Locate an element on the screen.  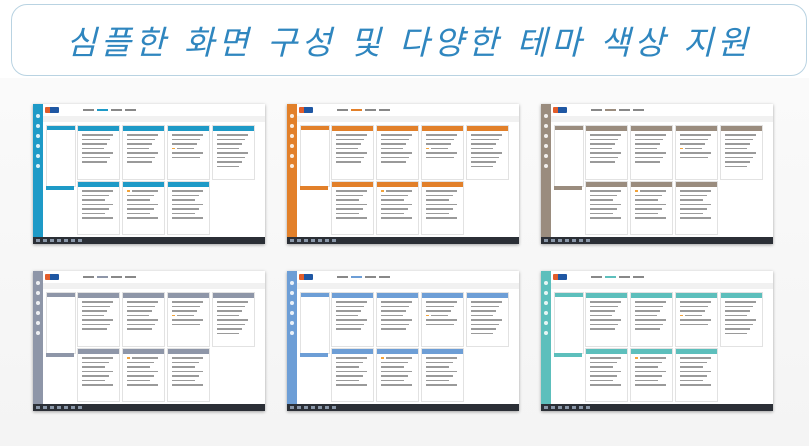
mini-logo is located at coordinates (560, 277).